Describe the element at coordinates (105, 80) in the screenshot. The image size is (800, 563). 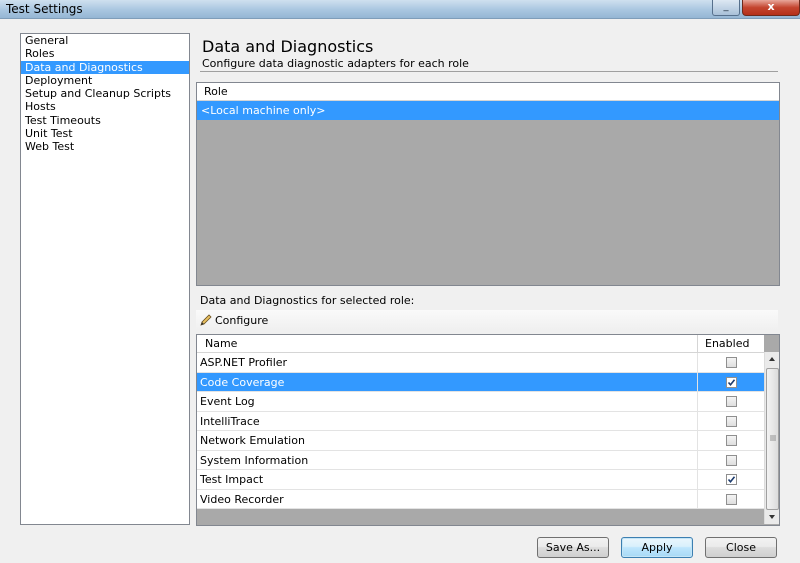
I see `nav-item-deployment: Deployment` at that location.